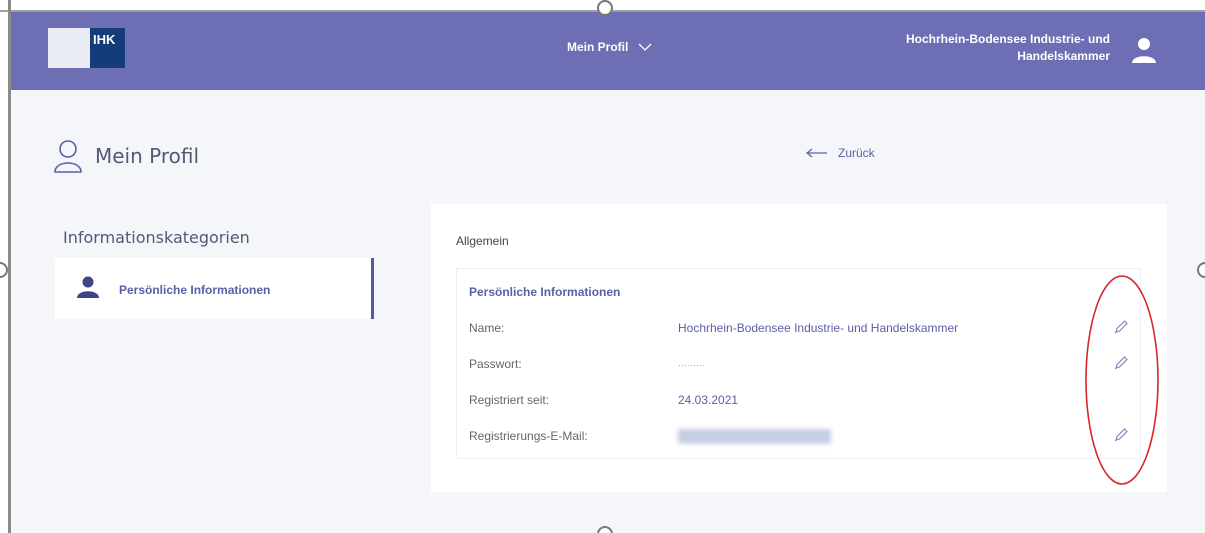  I want to click on row-value: 24.03.2021, so click(708, 400).